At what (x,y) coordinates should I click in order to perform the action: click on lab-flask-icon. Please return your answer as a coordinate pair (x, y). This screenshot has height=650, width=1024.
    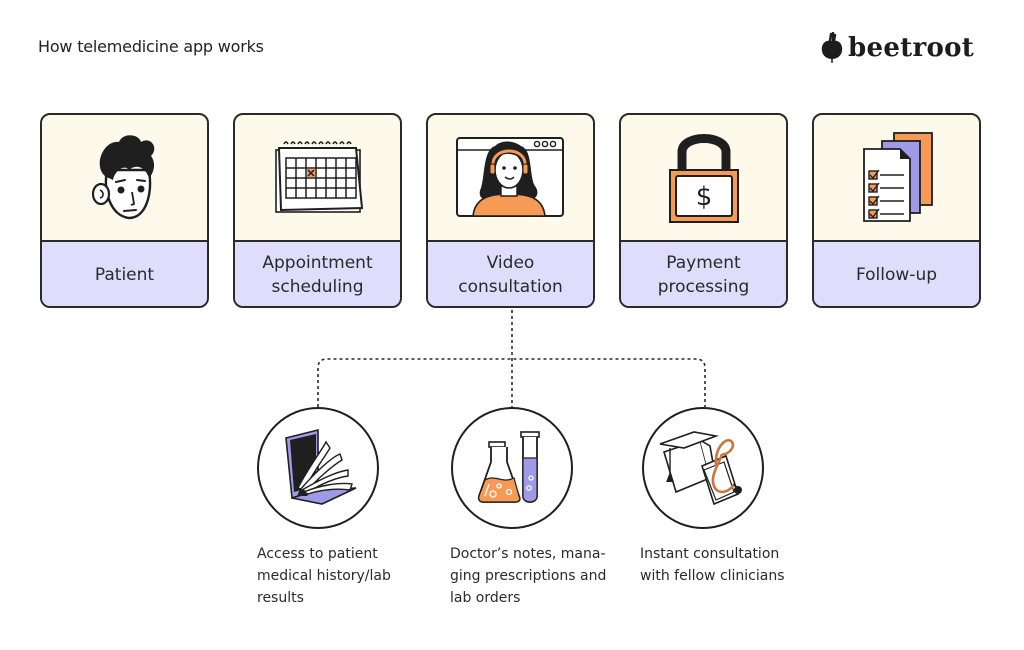
    Looking at the image, I should click on (508, 467).